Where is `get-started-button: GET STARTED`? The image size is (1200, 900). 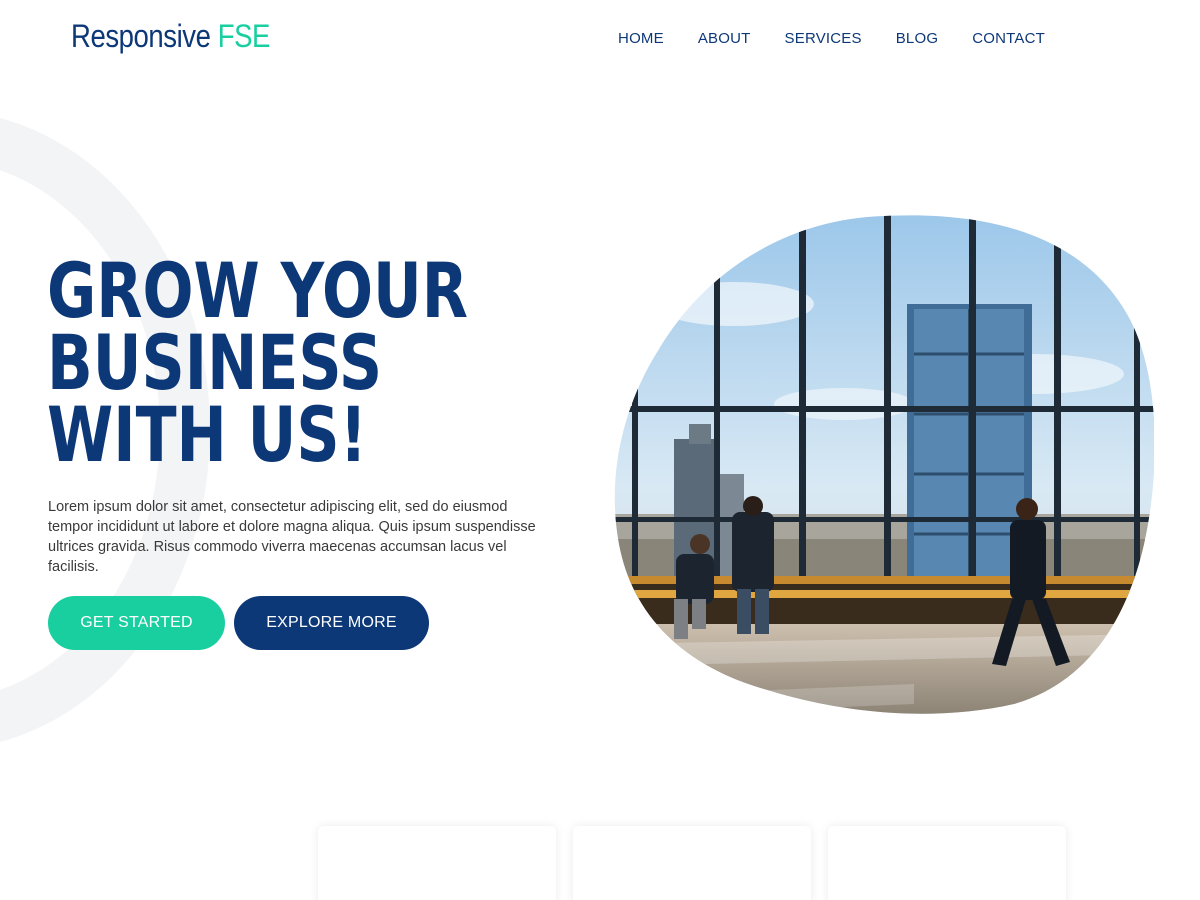 get-started-button: GET STARTED is located at coordinates (136, 623).